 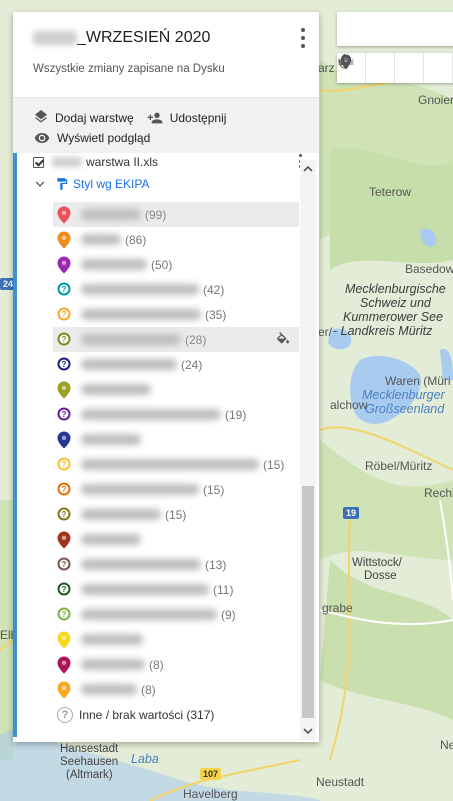 What do you see at coordinates (176, 264) in the screenshot?
I see `legend-item: (50)` at bounding box center [176, 264].